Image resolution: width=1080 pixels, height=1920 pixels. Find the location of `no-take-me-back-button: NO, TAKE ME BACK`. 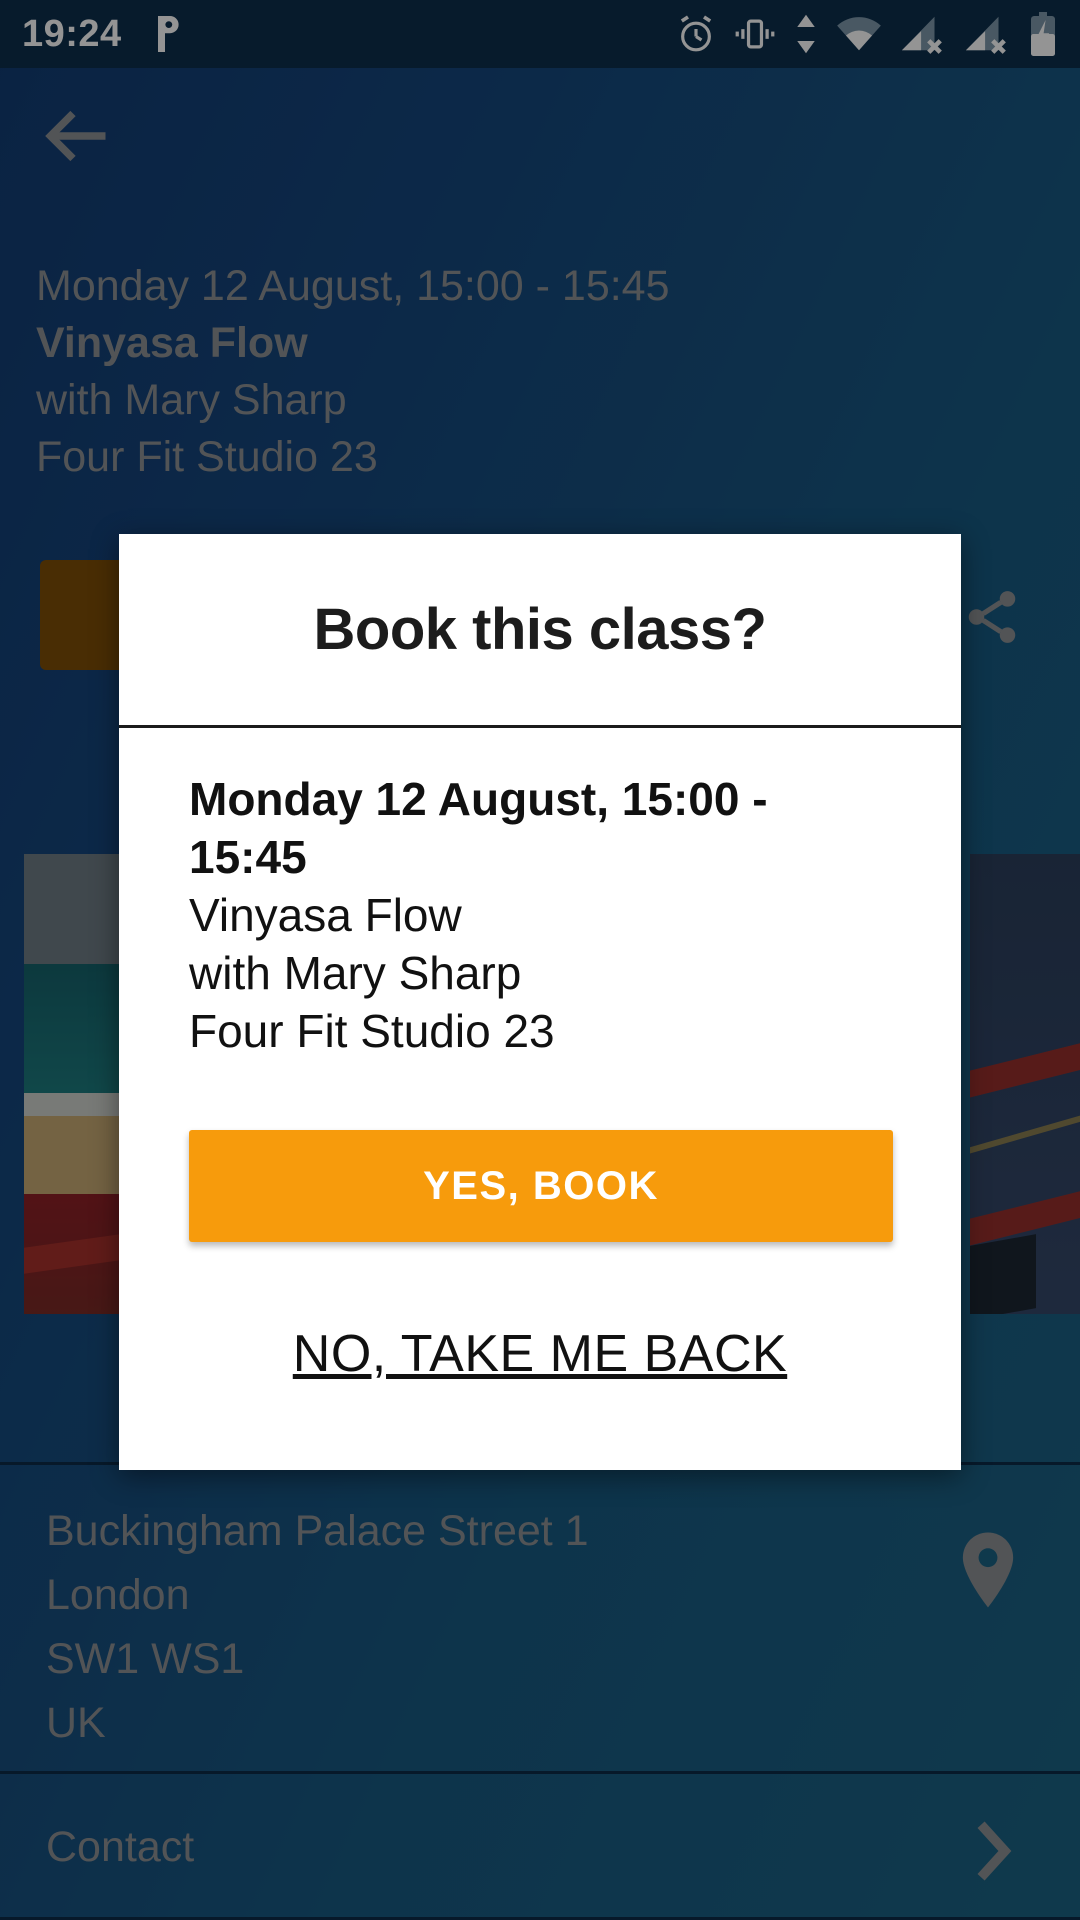

no-take-me-back-button: NO, TAKE ME BACK is located at coordinates (540, 1397).